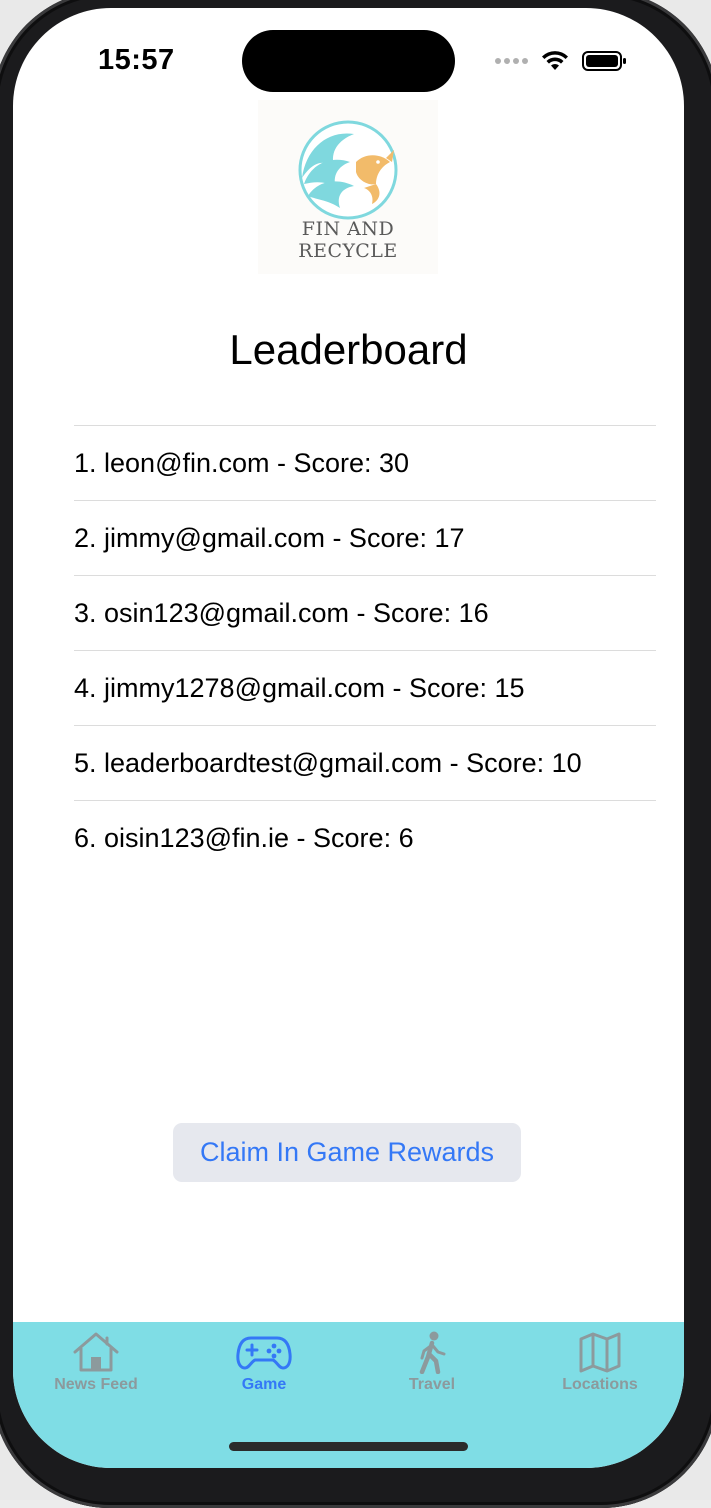 The image size is (711, 1508). I want to click on leaderboard-row: 4. jimmy1278@gmail.com - Score: 15, so click(365, 688).